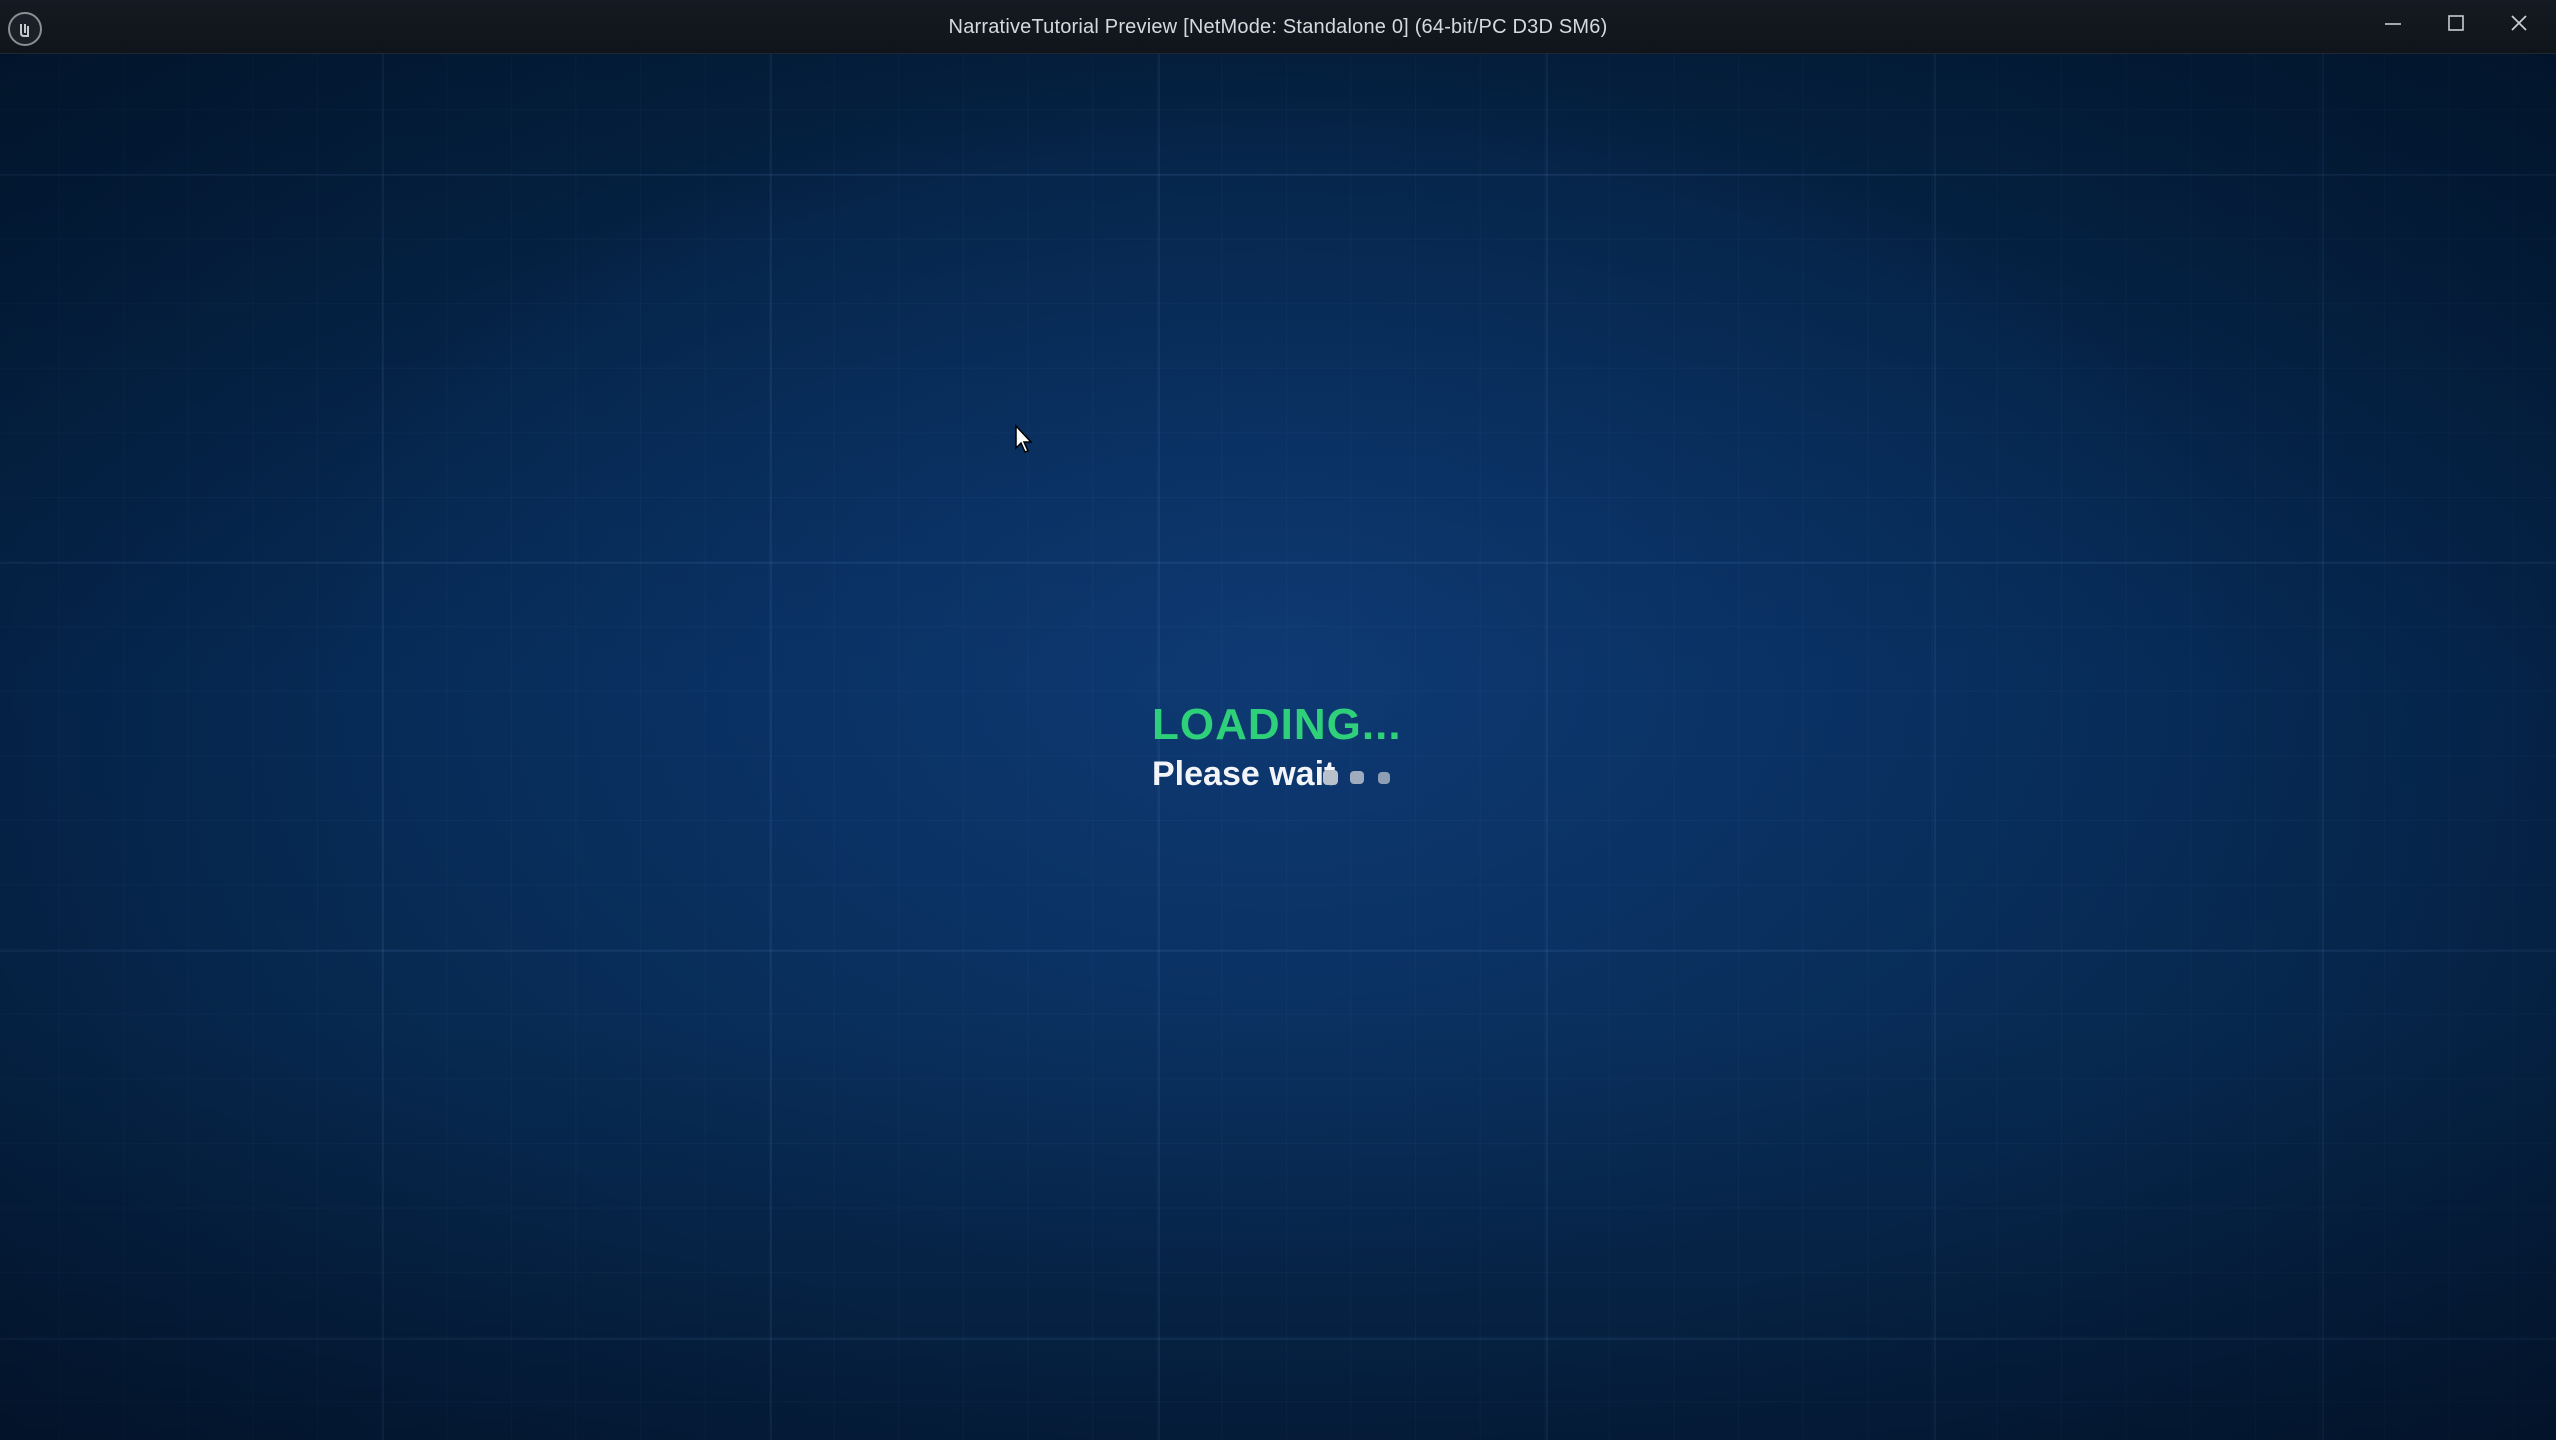  Describe the element at coordinates (1025, 441) in the screenshot. I see `mouse-cursor-icon` at that location.